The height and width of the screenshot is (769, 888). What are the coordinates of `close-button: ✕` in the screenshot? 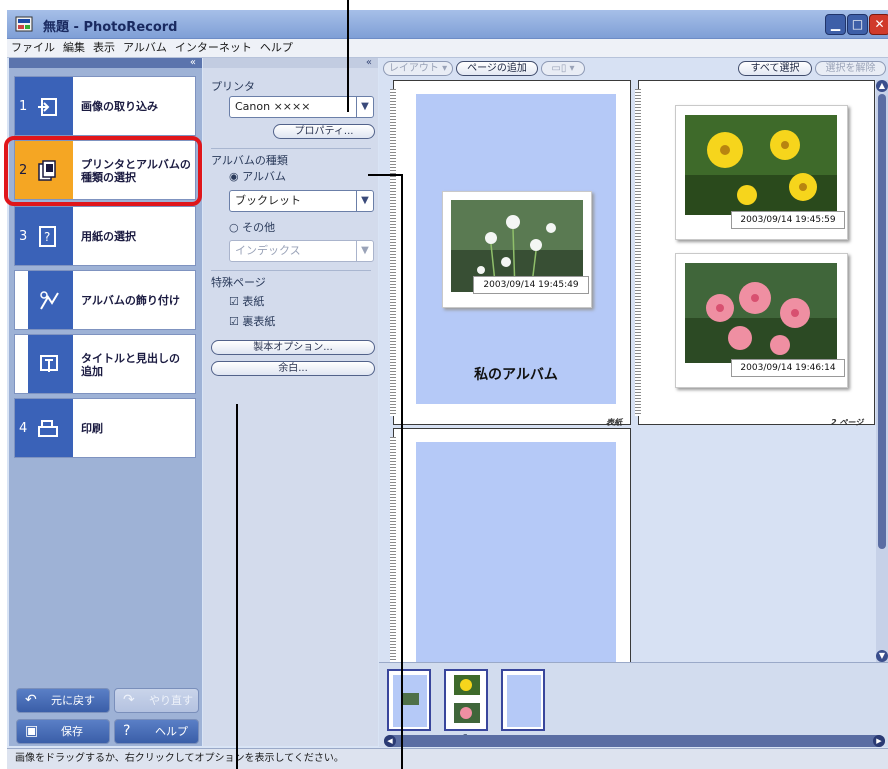 It's located at (878, 24).